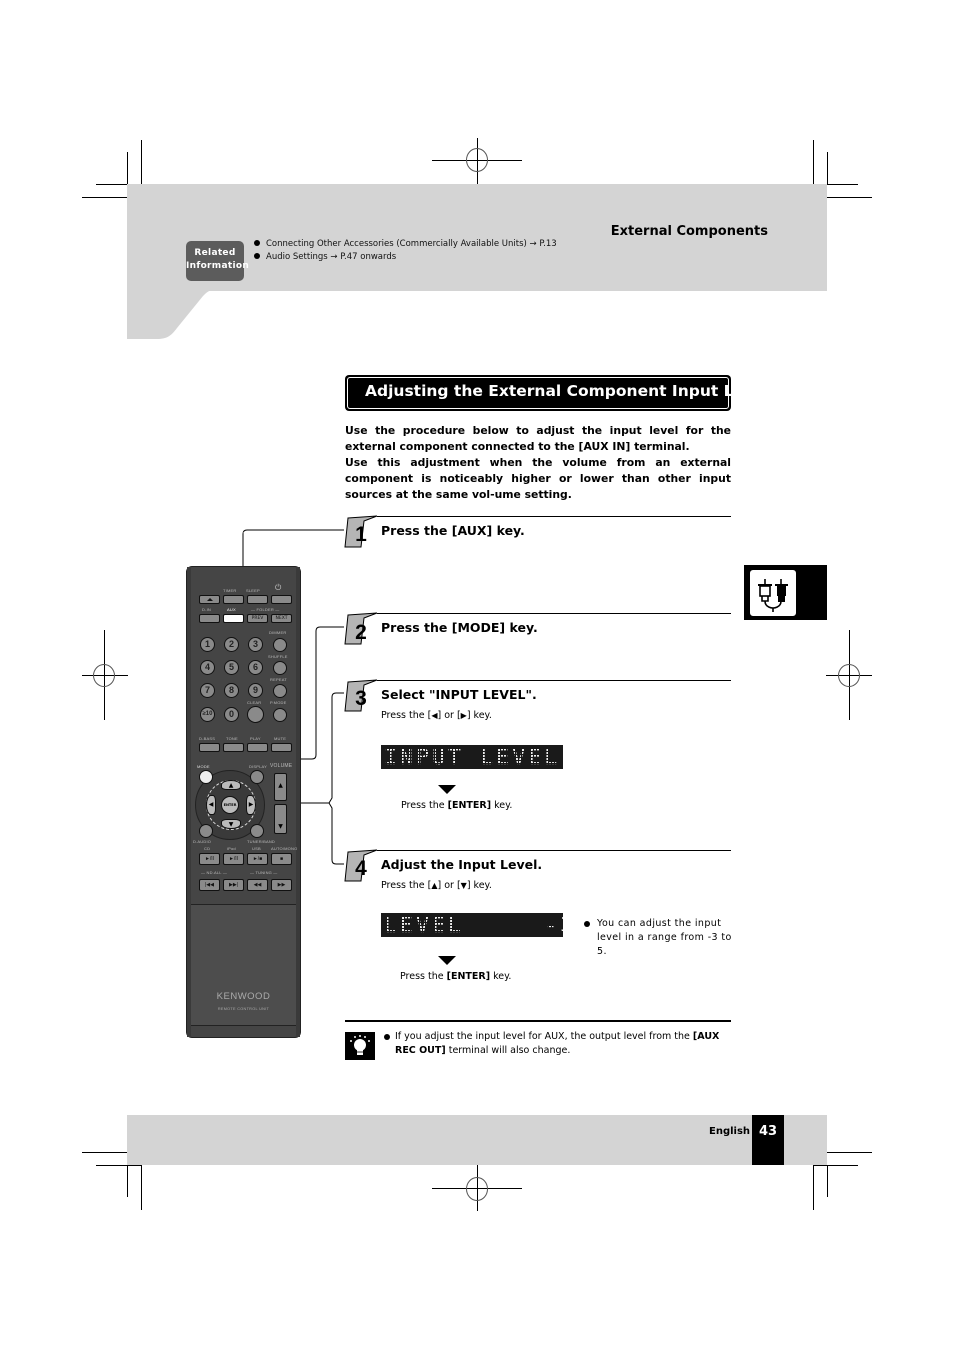 Image resolution: width=954 pixels, height=1350 pixels. I want to click on remote-label: — ND.ALL —, so click(214, 872).